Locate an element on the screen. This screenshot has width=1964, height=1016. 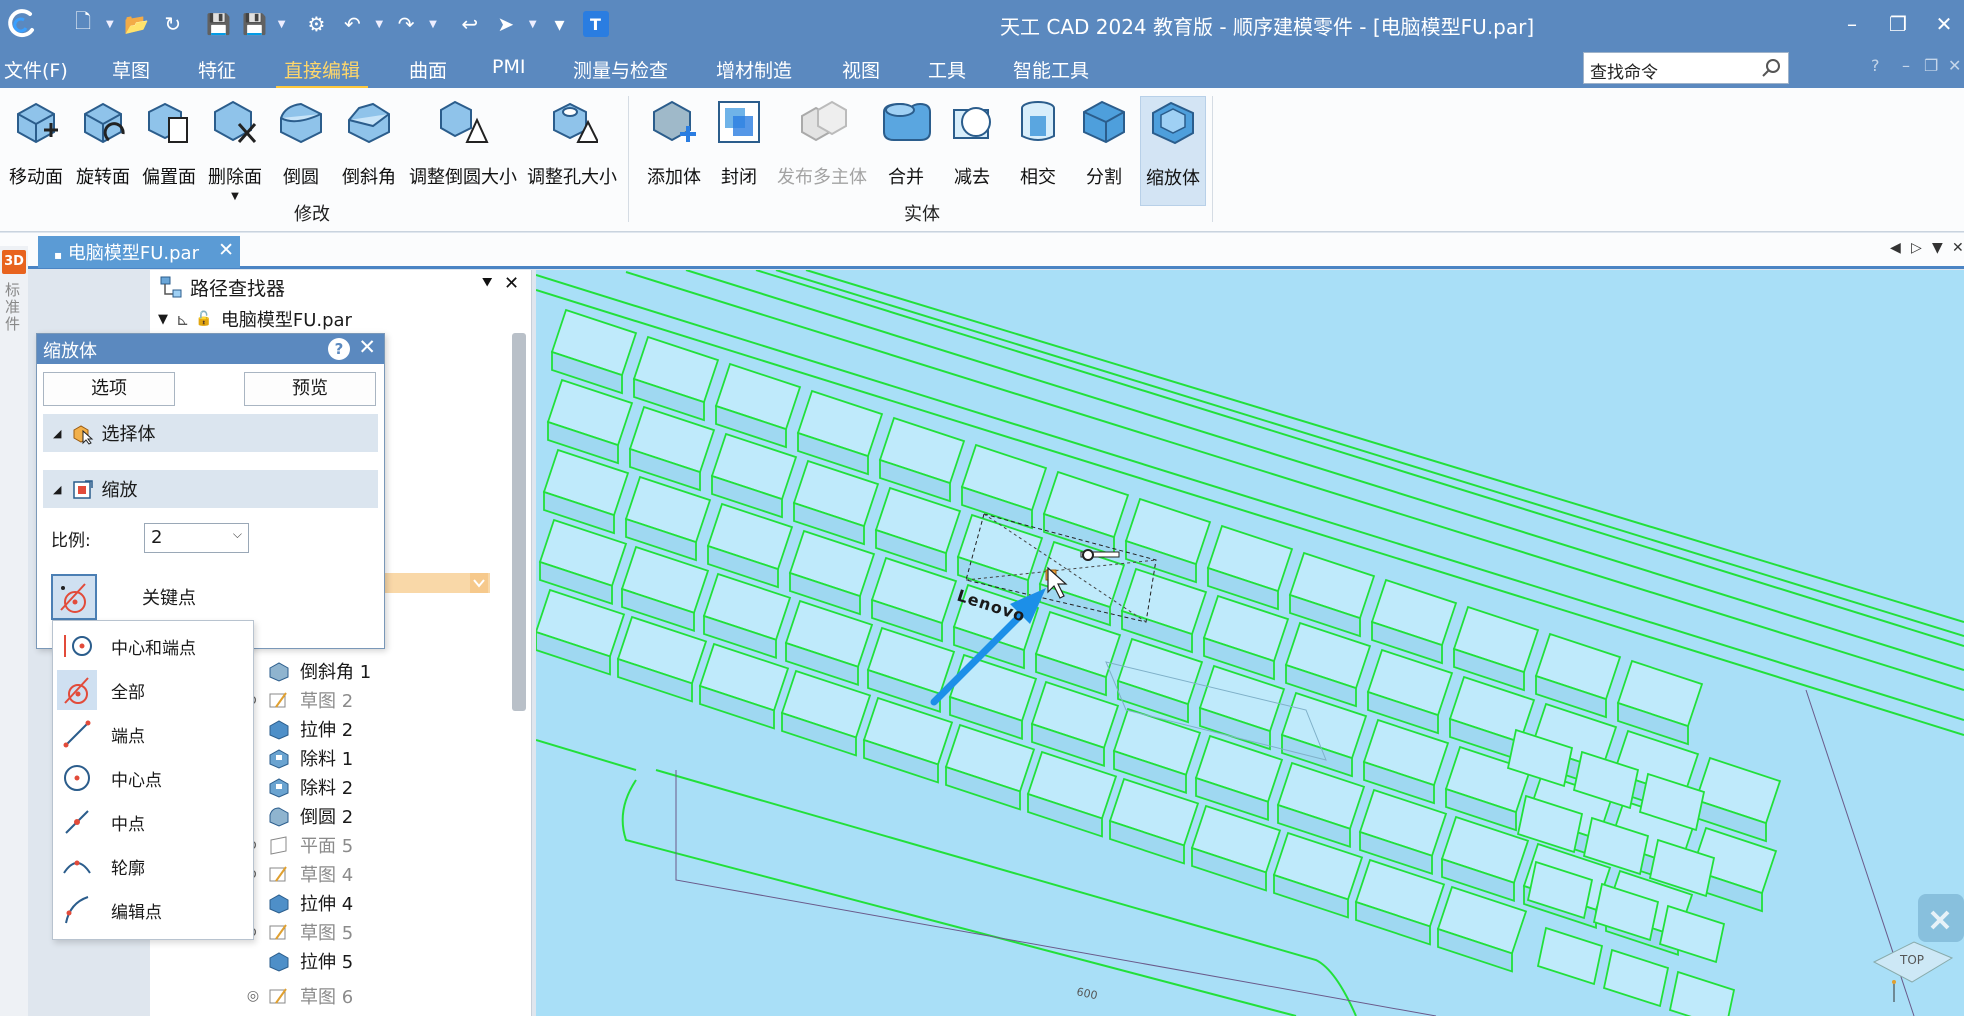
tree-row: ↄ 平面 5 is located at coordinates (296, 845).